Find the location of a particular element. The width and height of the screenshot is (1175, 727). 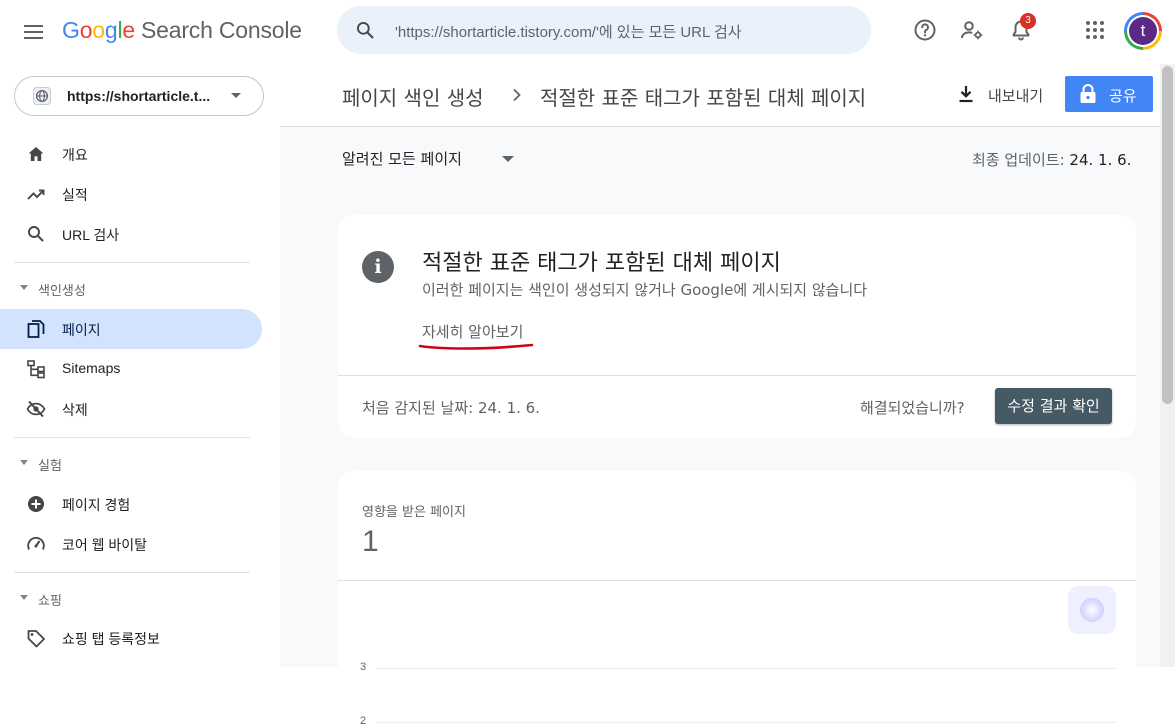

globe-icon is located at coordinates (42, 96).